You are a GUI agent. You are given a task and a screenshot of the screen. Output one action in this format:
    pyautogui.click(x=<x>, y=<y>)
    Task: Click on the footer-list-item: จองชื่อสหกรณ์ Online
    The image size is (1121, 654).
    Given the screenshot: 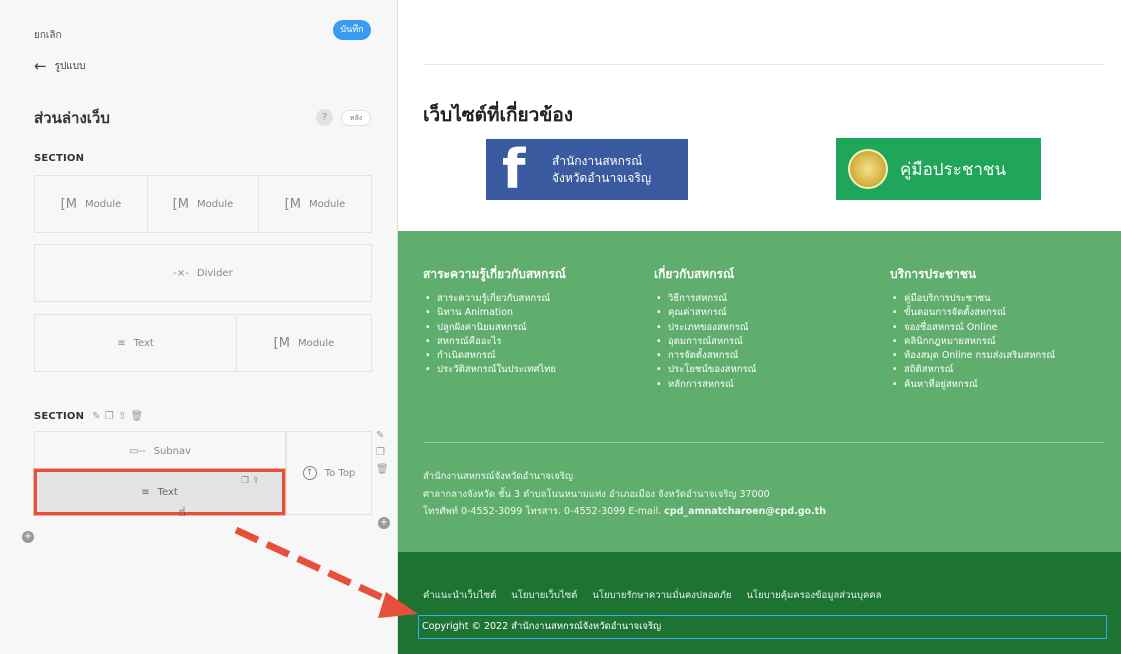 What is the action you would take?
    pyautogui.click(x=972, y=328)
    